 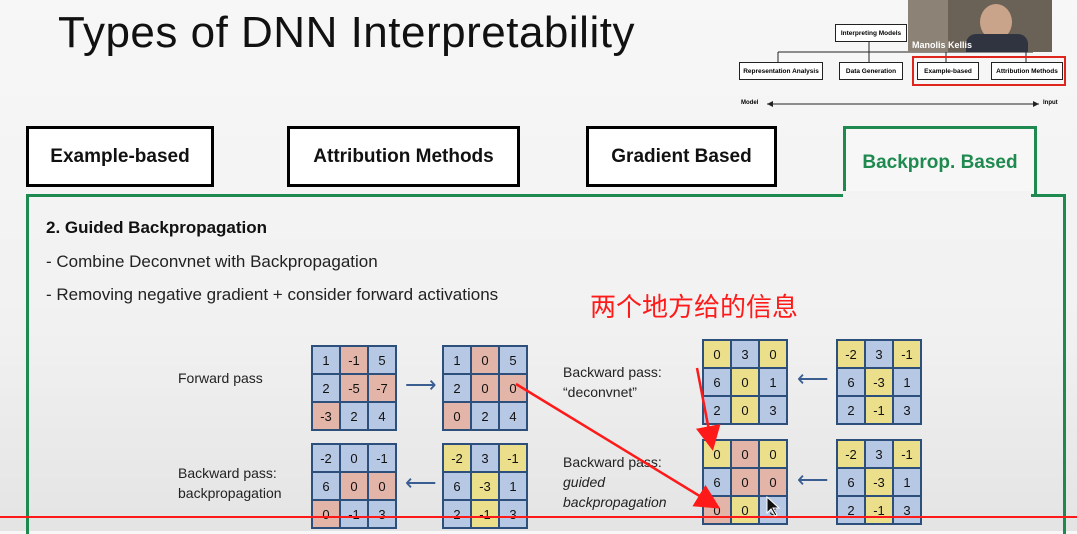 I want to click on mouse-cursor-icon, so click(x=773, y=506).